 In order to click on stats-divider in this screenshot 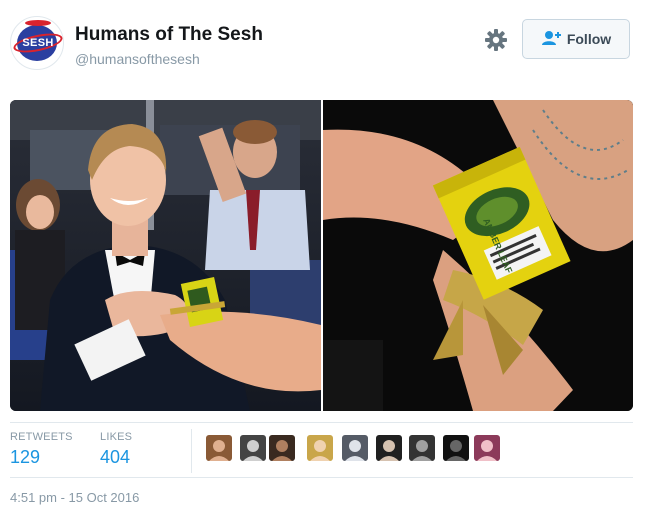, I will do `click(191, 451)`.